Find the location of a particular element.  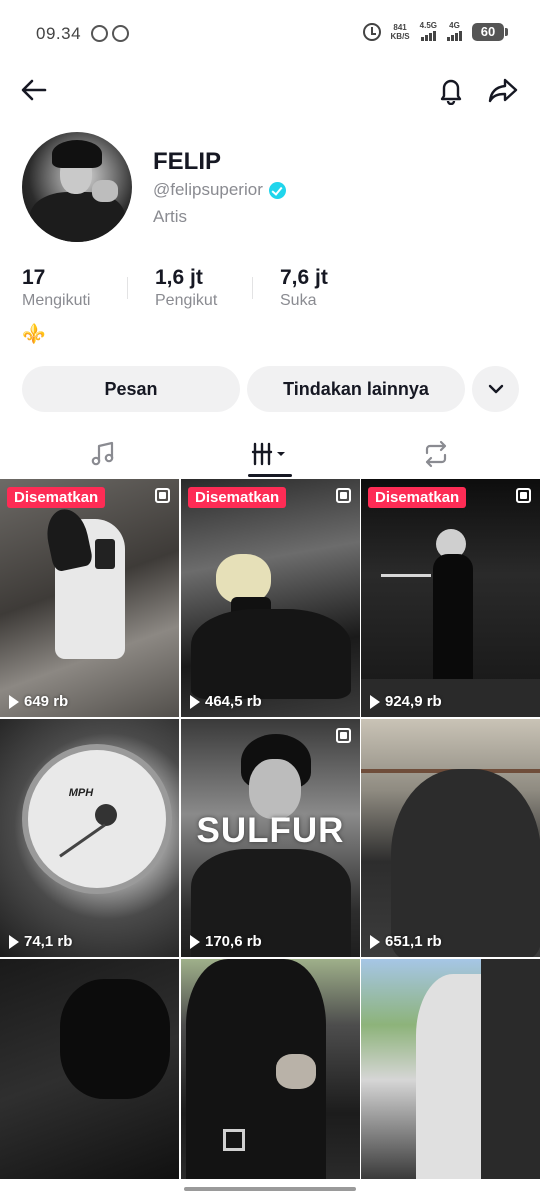

view-count: 74,1 rb is located at coordinates (40, 941).